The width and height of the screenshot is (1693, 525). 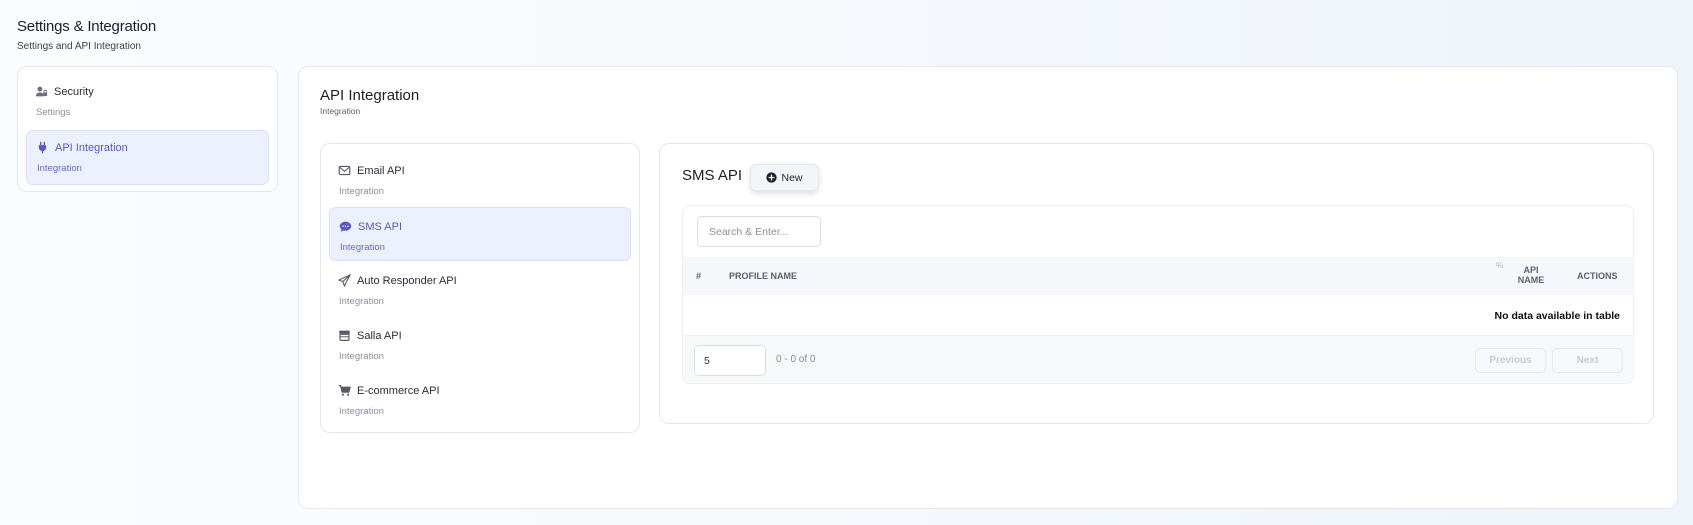 I want to click on empty-table-message: No data available in table, so click(x=1557, y=316).